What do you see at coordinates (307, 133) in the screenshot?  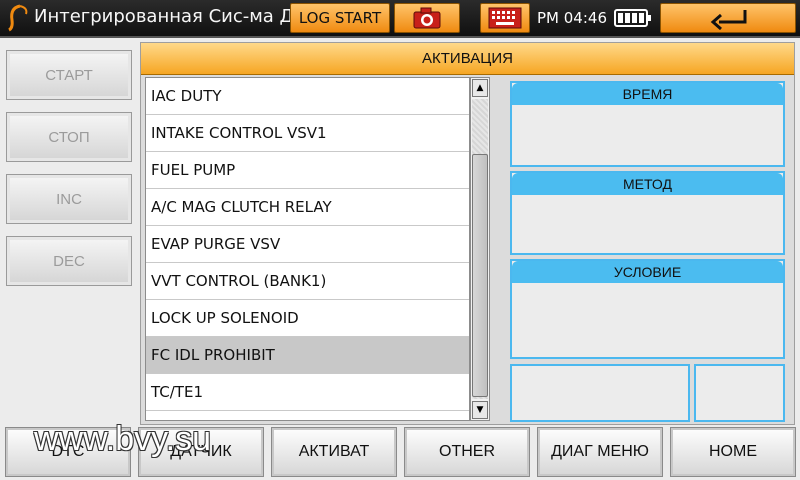 I see `list-item: INTAKE CONTROL VSV1` at bounding box center [307, 133].